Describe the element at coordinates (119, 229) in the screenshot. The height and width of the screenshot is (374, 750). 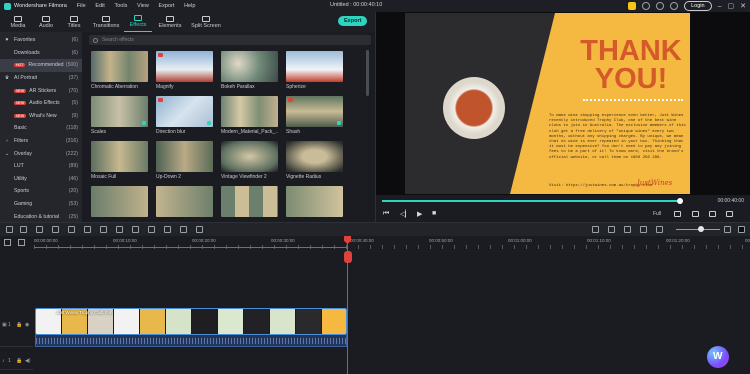
I see `green-screen-icon` at that location.